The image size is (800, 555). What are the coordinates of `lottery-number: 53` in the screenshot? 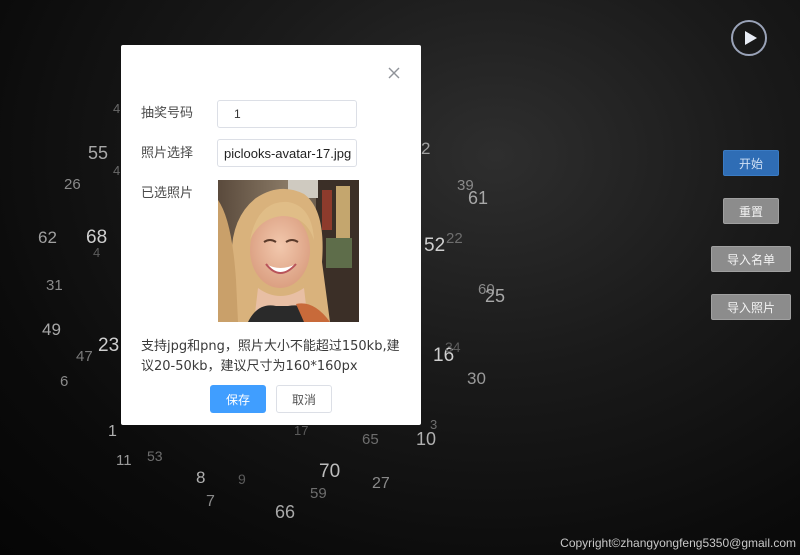 It's located at (155, 456).